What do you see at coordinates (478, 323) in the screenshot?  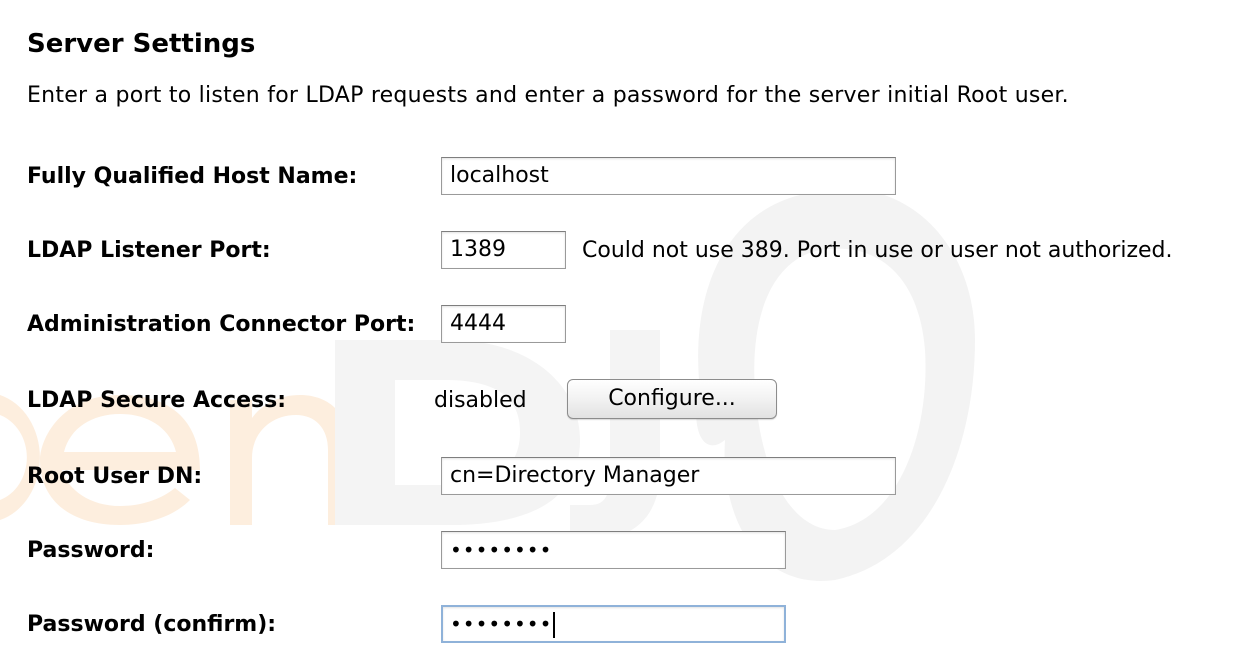 I see `admin-port-value: 4444` at bounding box center [478, 323].